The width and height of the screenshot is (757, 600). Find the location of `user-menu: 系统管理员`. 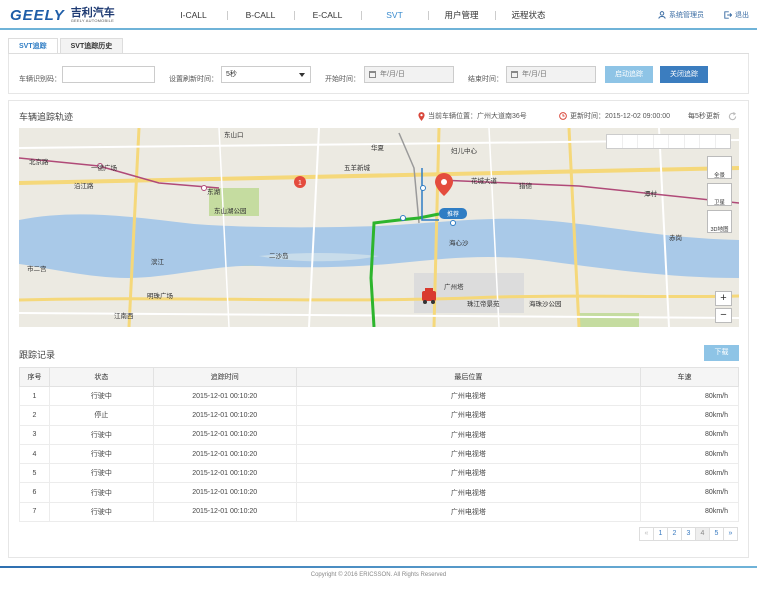

user-menu: 系统管理员 is located at coordinates (681, 15).